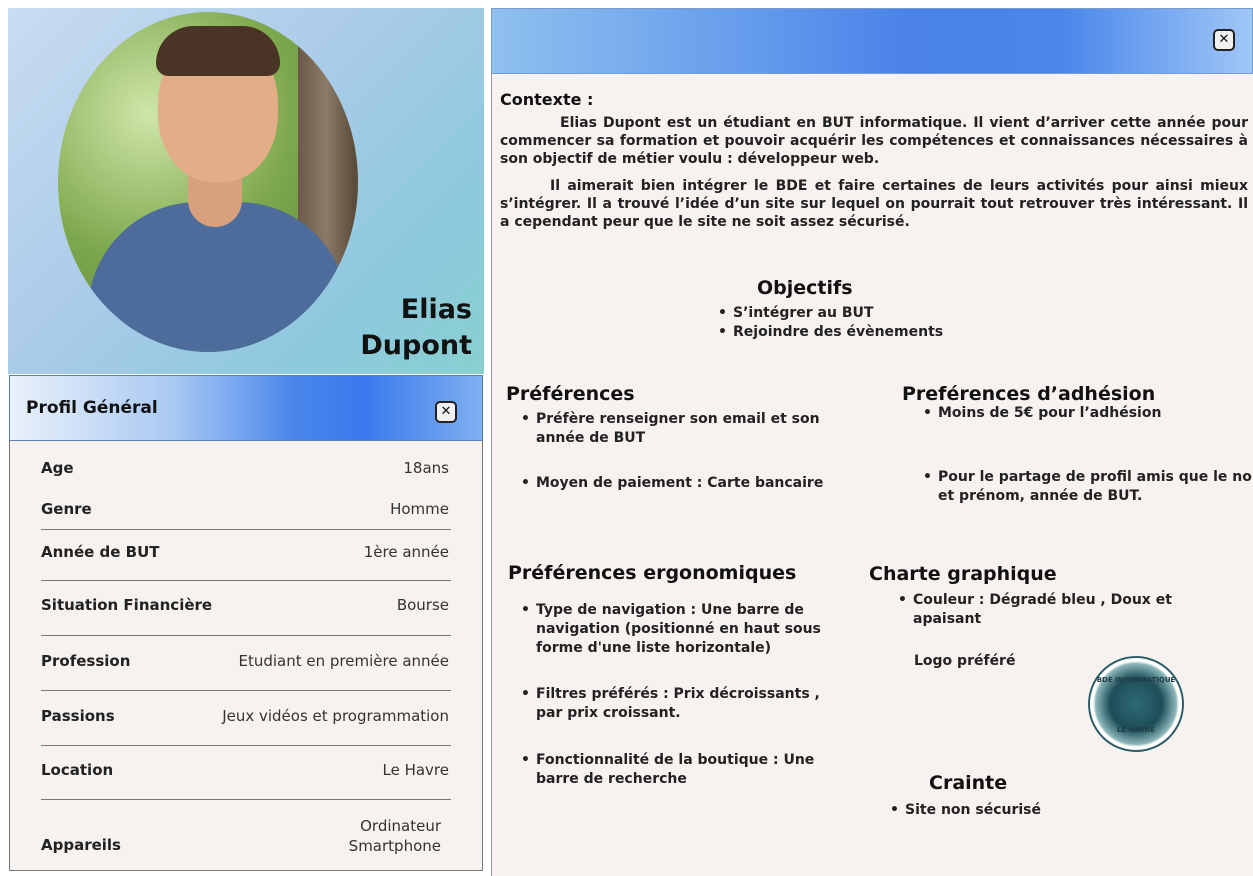  Describe the element at coordinates (245, 716) in the screenshot. I see `profil-row-passions: Passions Jeux vidéos et programmation` at that location.